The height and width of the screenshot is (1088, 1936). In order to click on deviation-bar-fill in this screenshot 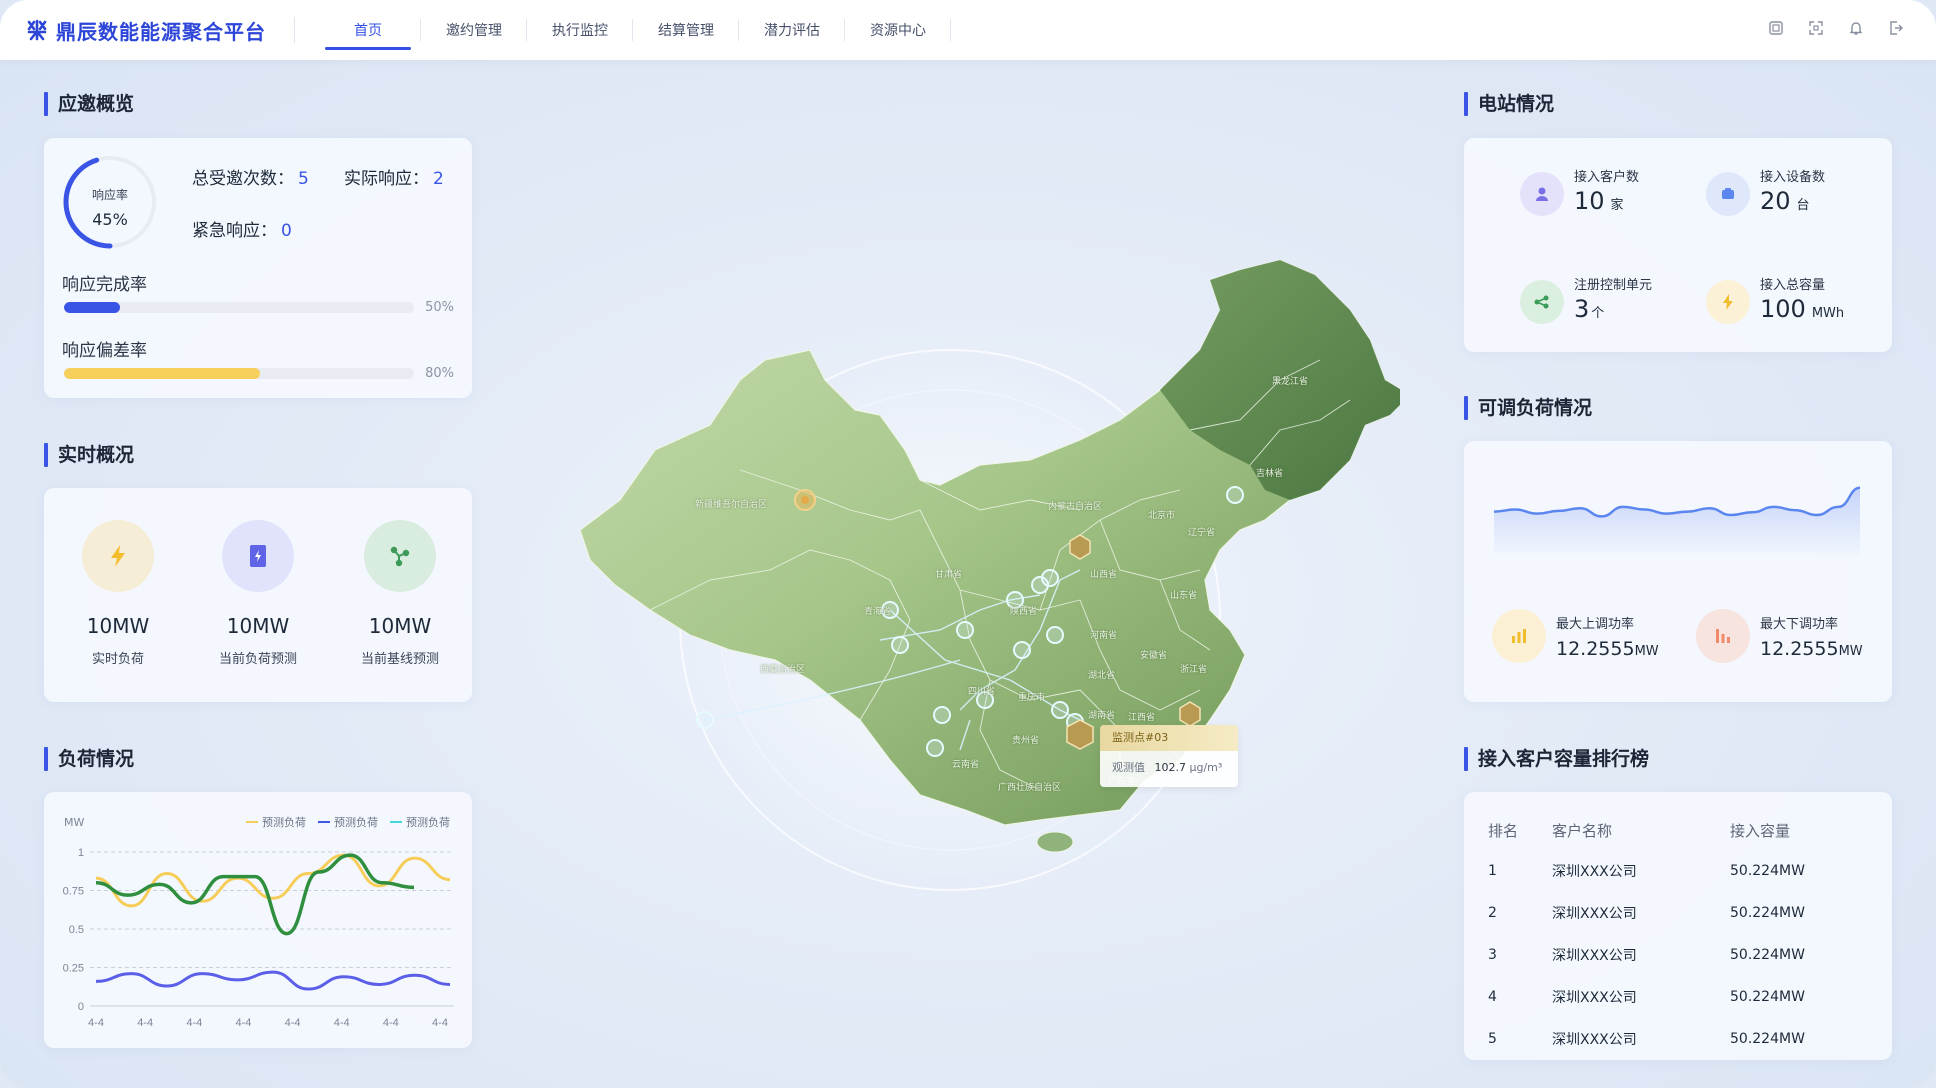, I will do `click(162, 373)`.